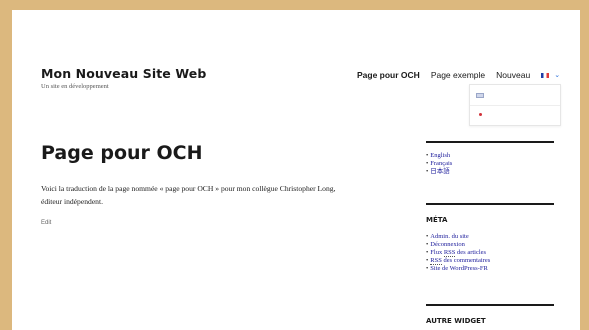 The width and height of the screenshot is (589, 330). What do you see at coordinates (490, 172) in the screenshot?
I see `language-link-japanese: 日本語` at bounding box center [490, 172].